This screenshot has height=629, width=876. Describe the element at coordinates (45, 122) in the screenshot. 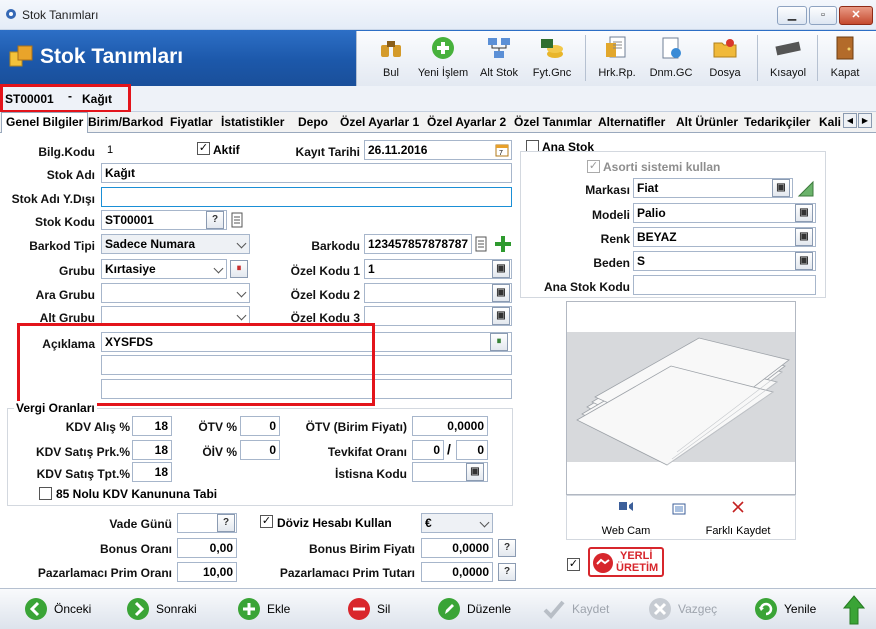

I see `tab-genel-bilgiler: Genel Bilgiler` at that location.